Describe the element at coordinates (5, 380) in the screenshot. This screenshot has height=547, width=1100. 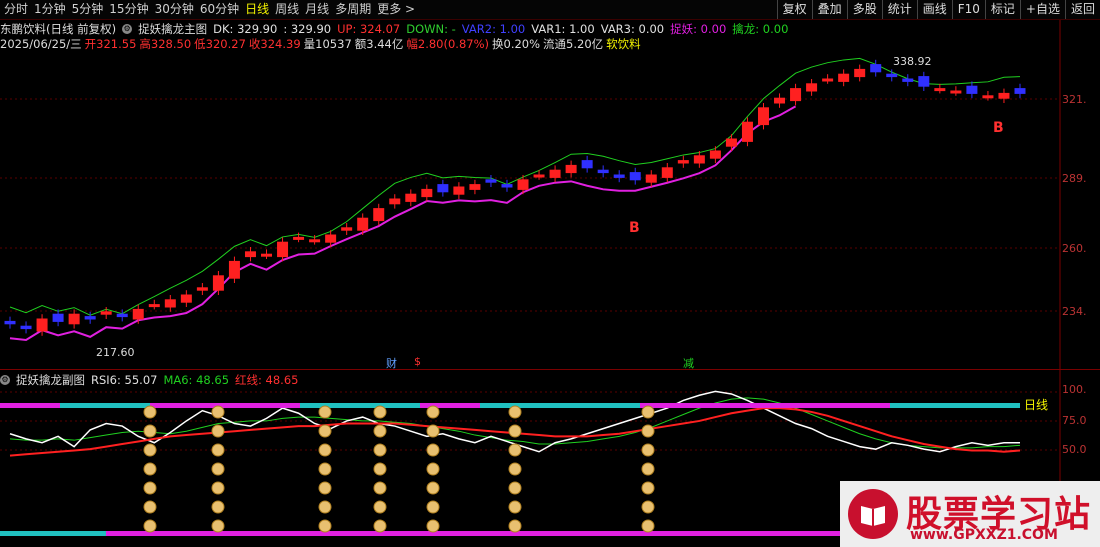
I see `settings-icon: ⚙` at that location.